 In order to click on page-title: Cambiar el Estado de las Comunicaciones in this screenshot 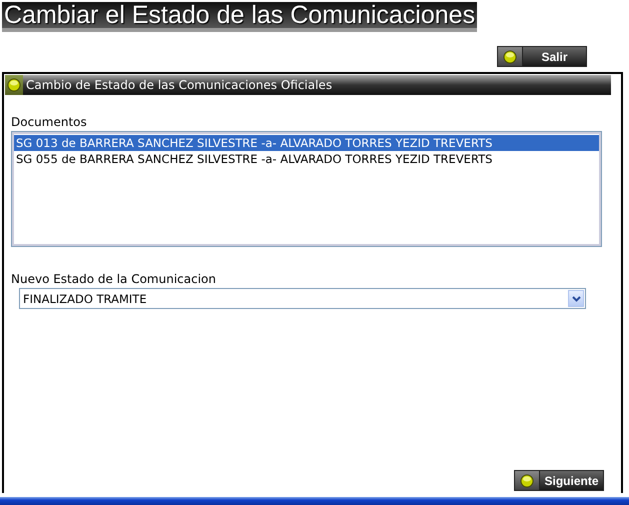, I will do `click(240, 17)`.